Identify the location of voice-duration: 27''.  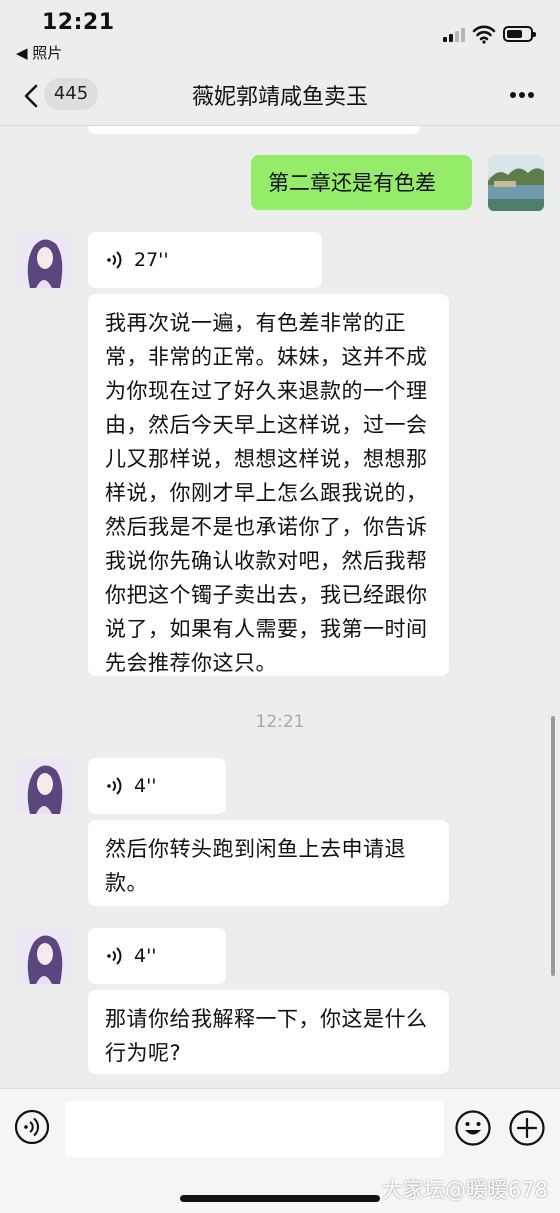
(151, 260).